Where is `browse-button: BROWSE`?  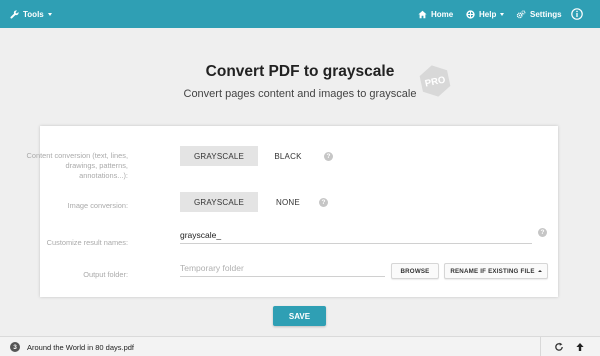
browse-button: BROWSE is located at coordinates (415, 271).